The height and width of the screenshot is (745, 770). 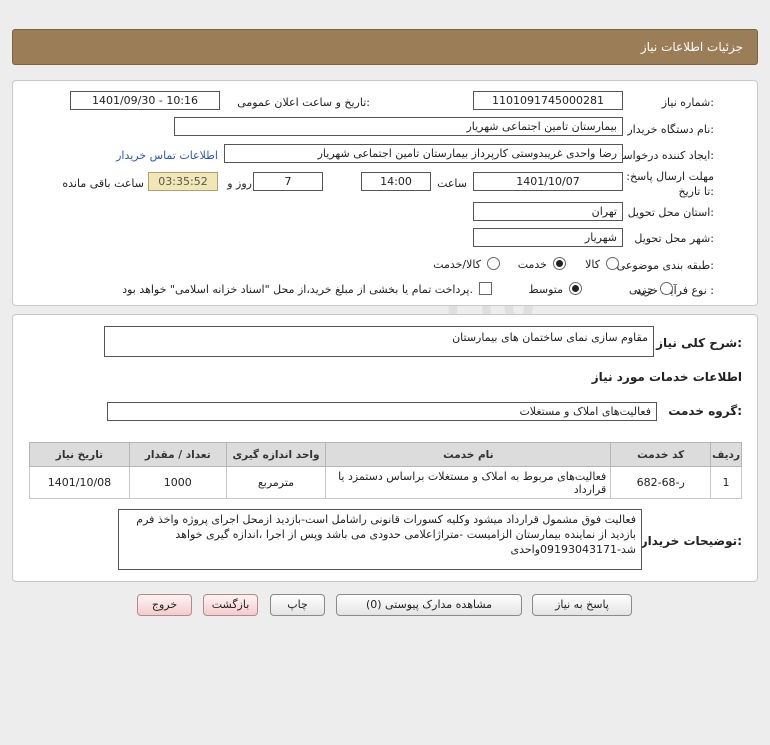 I want to click on cell-unit: مترمربع, so click(x=276, y=482).